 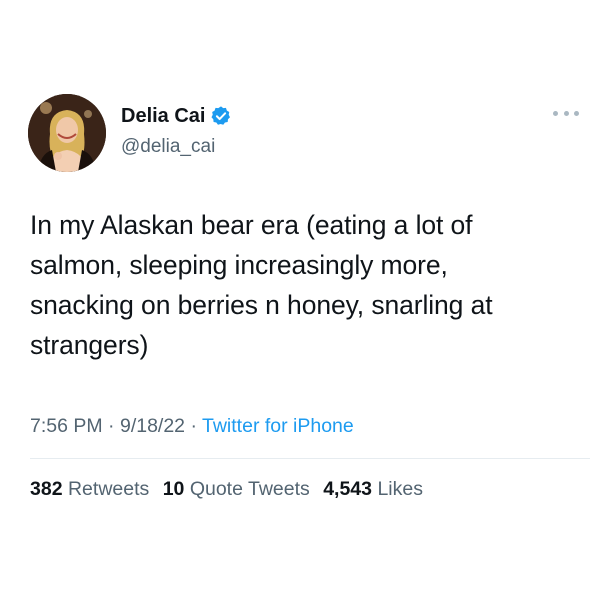 I want to click on tweet-time: 7:56 PM, so click(x=66, y=426).